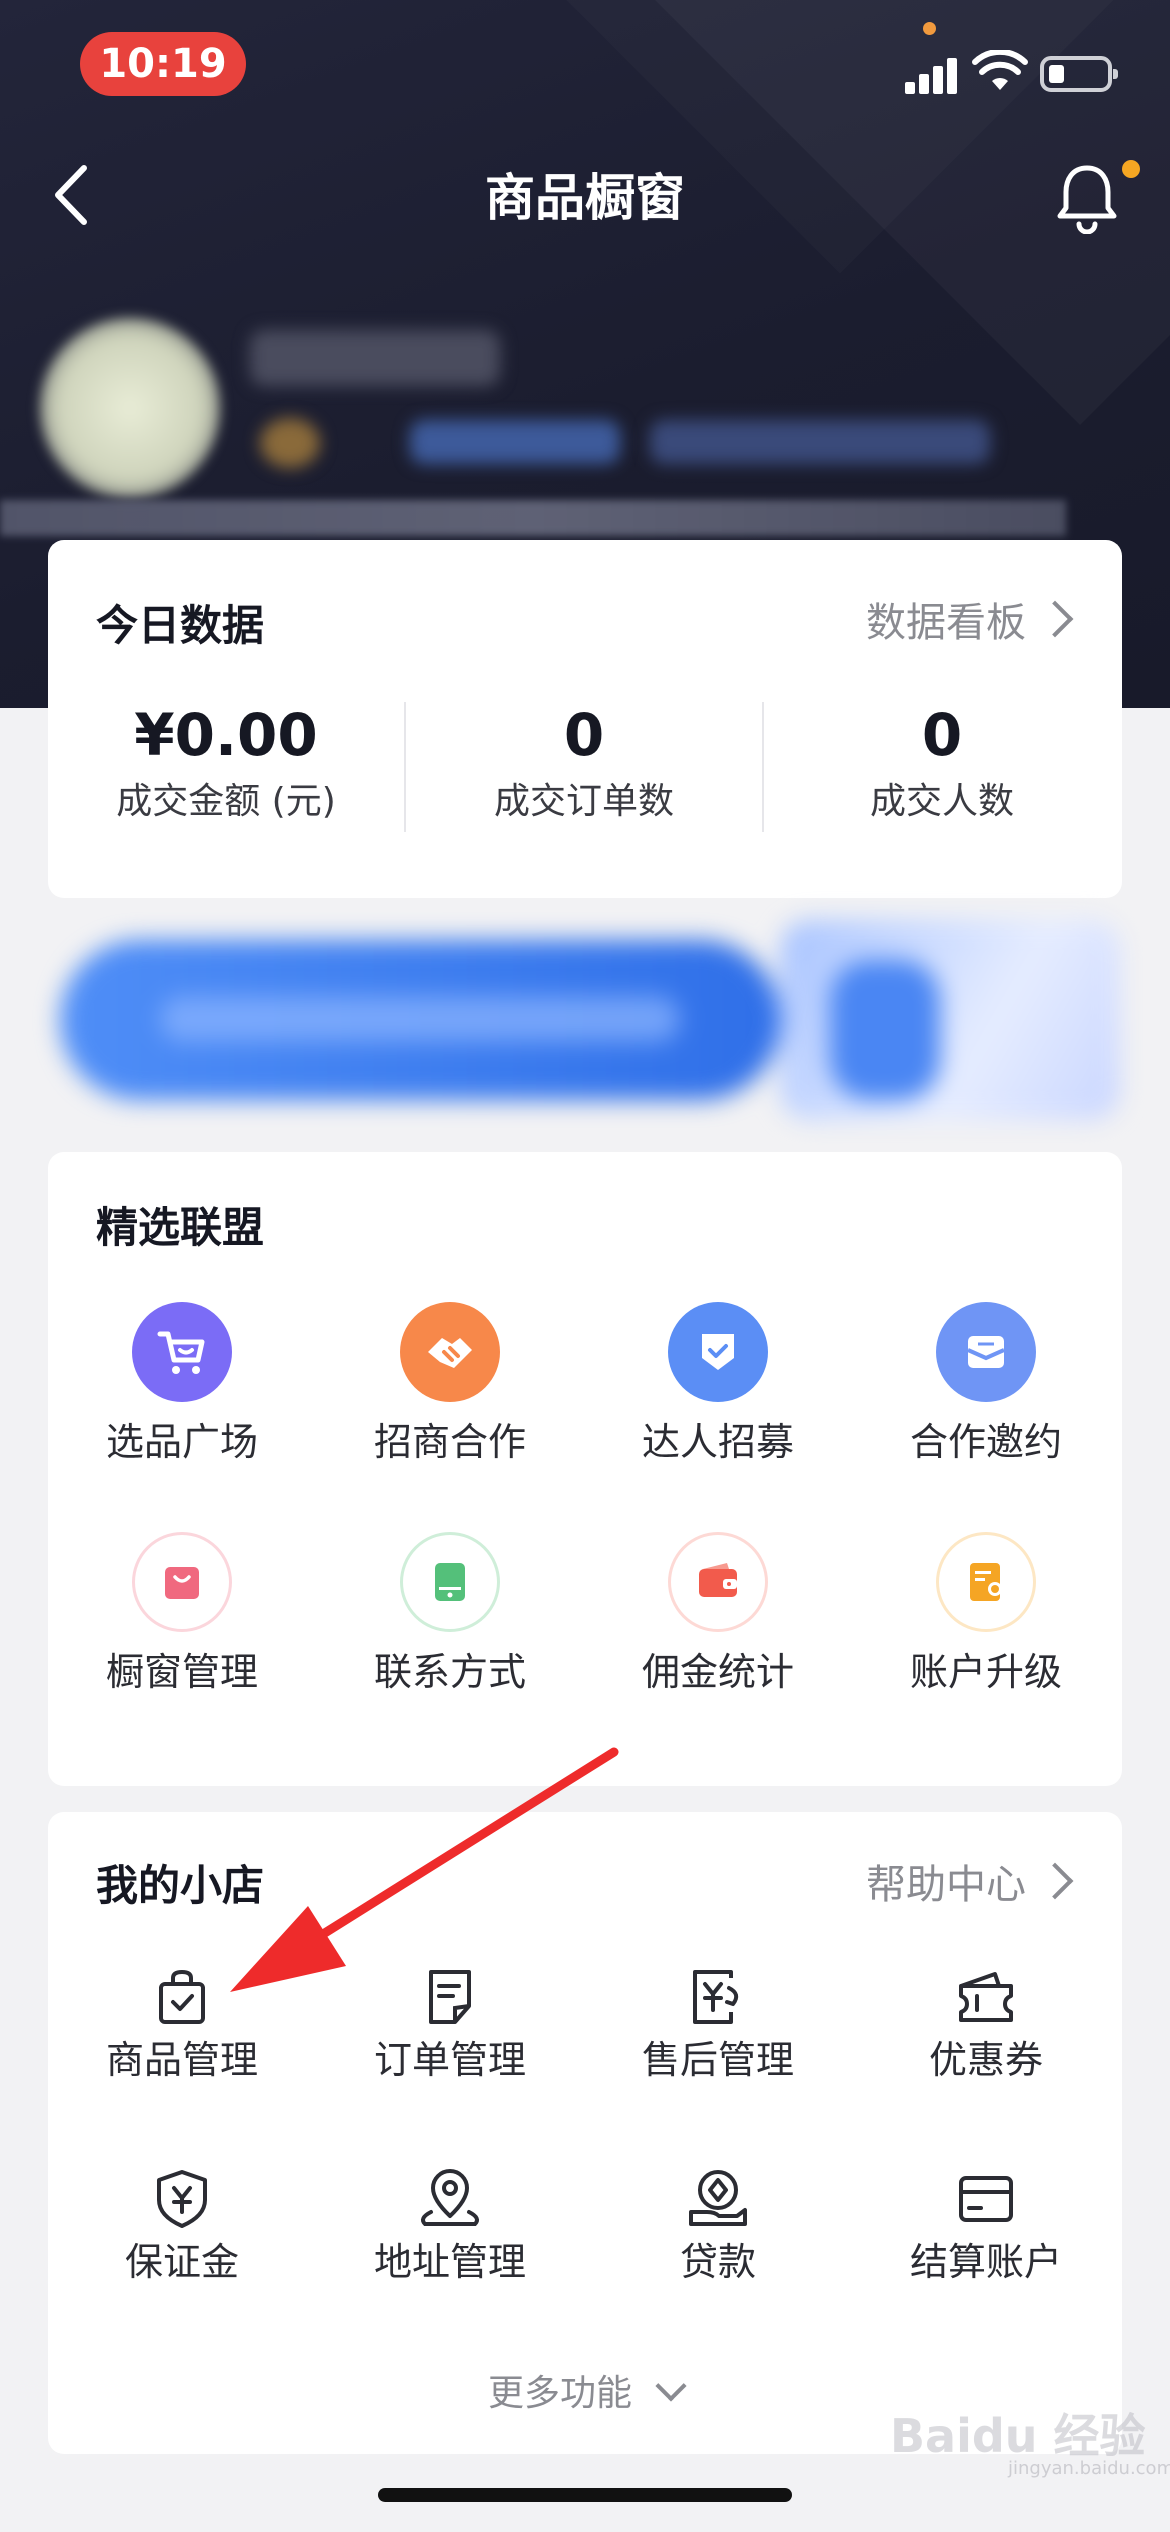 The height and width of the screenshot is (2532, 1170). I want to click on grid-label: 联系方式, so click(449, 1672).